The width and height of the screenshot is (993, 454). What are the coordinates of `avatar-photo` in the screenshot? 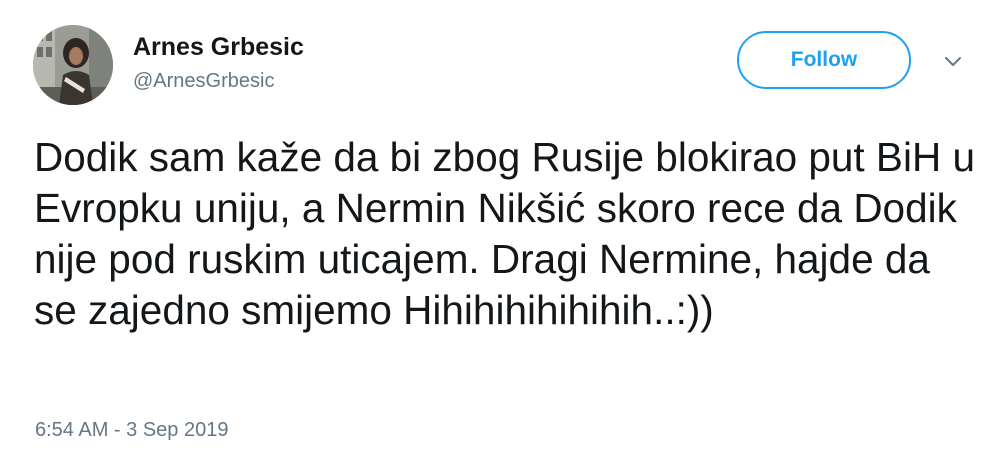 It's located at (73, 65).